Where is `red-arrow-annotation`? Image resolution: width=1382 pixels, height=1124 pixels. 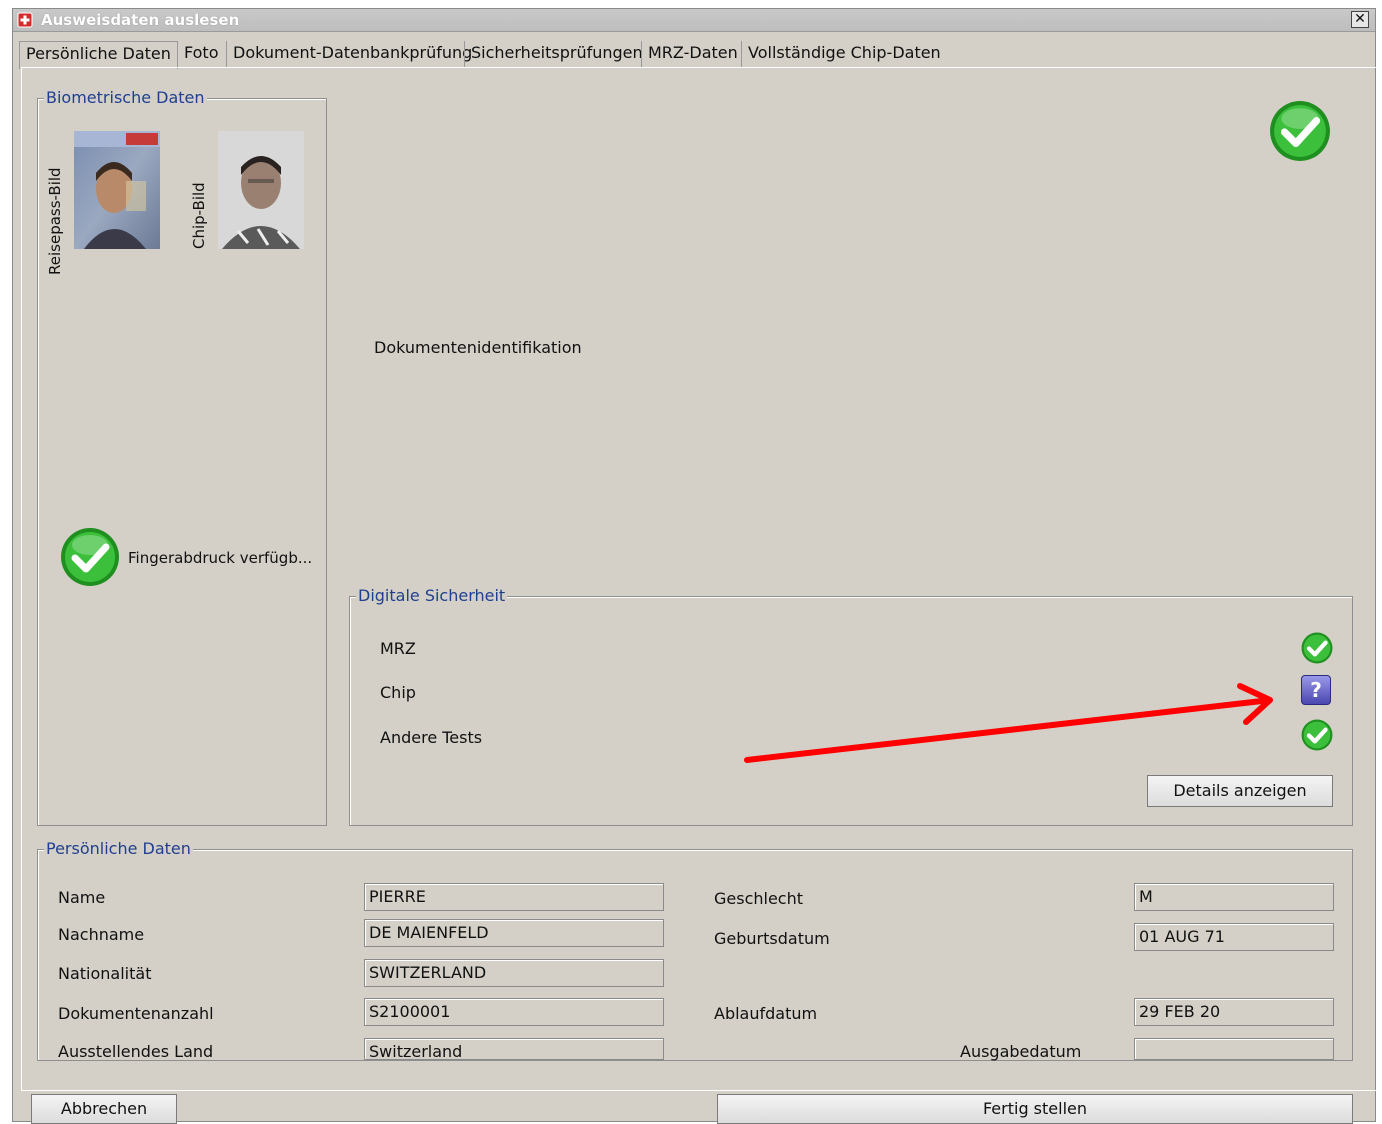 red-arrow-annotation is located at coordinates (1008, 723).